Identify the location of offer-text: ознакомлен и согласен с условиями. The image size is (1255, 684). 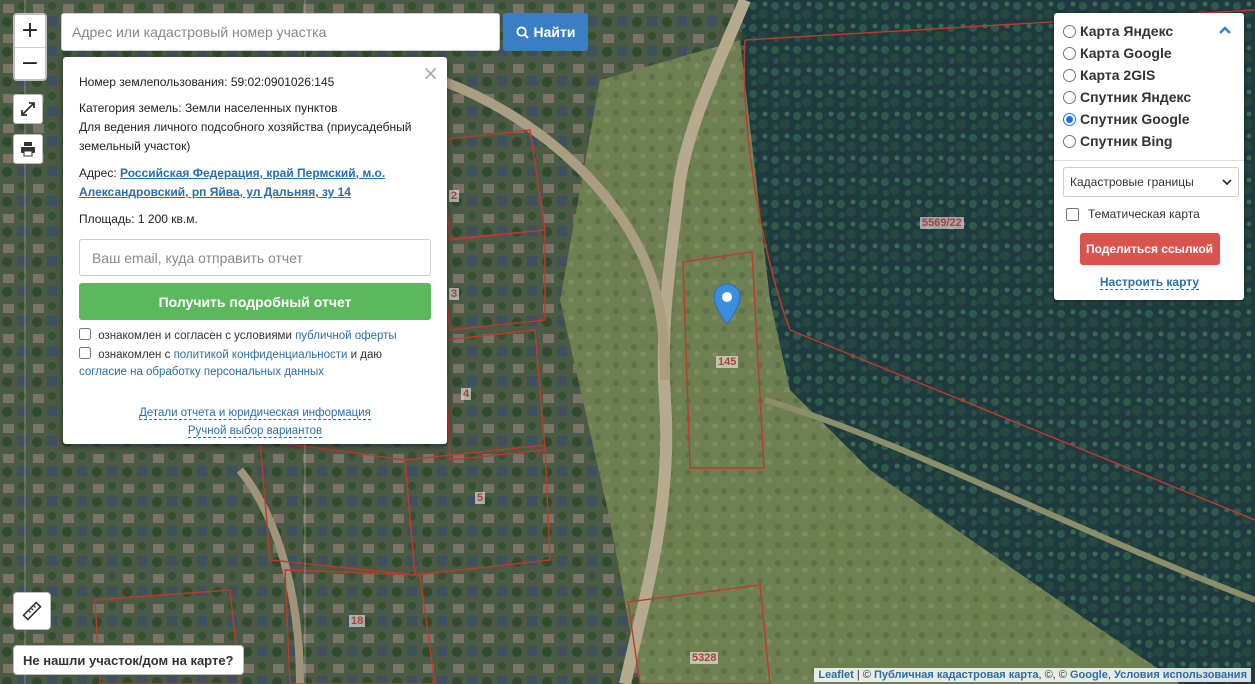
(197, 336).